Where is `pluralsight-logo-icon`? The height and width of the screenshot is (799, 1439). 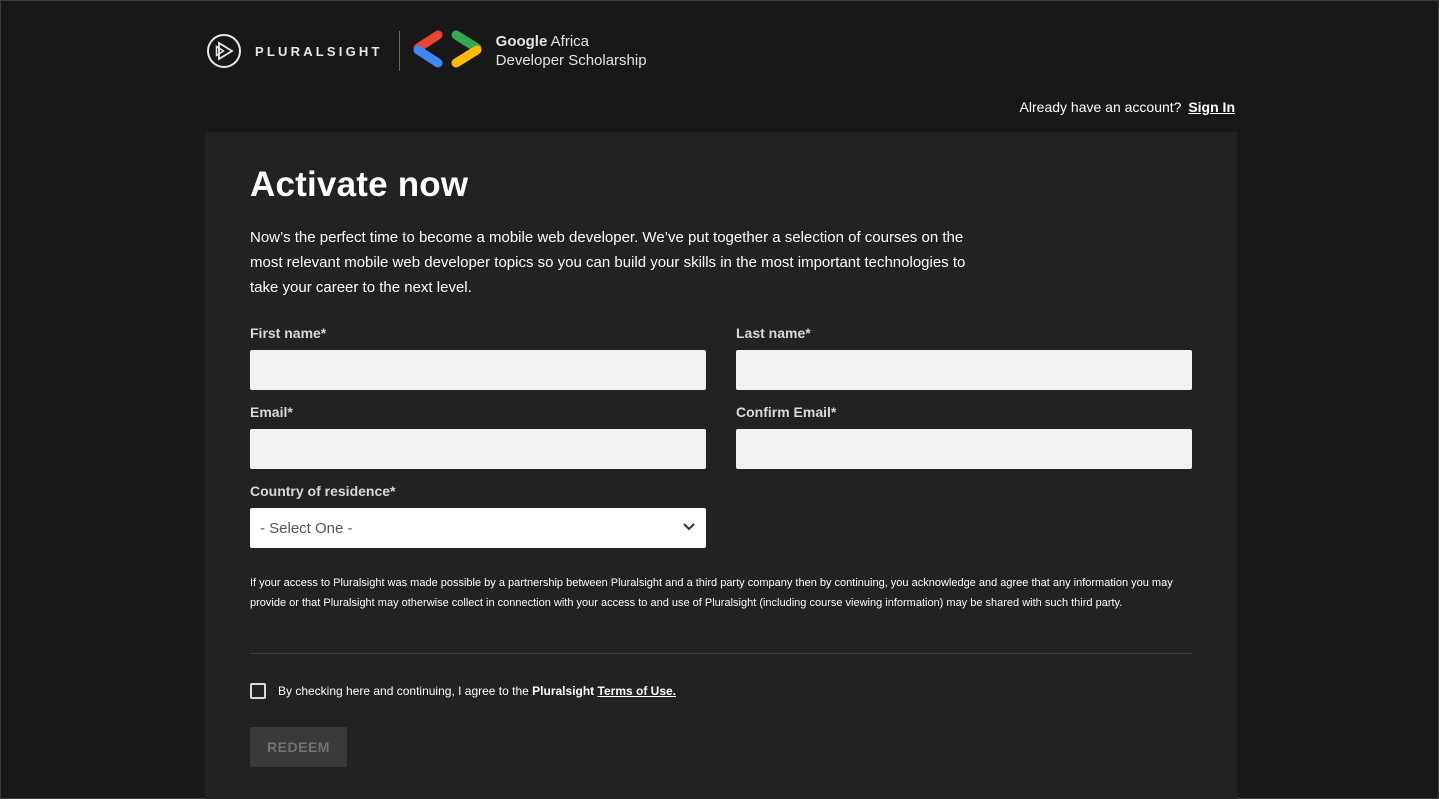
pluralsight-logo-icon is located at coordinates (224, 51).